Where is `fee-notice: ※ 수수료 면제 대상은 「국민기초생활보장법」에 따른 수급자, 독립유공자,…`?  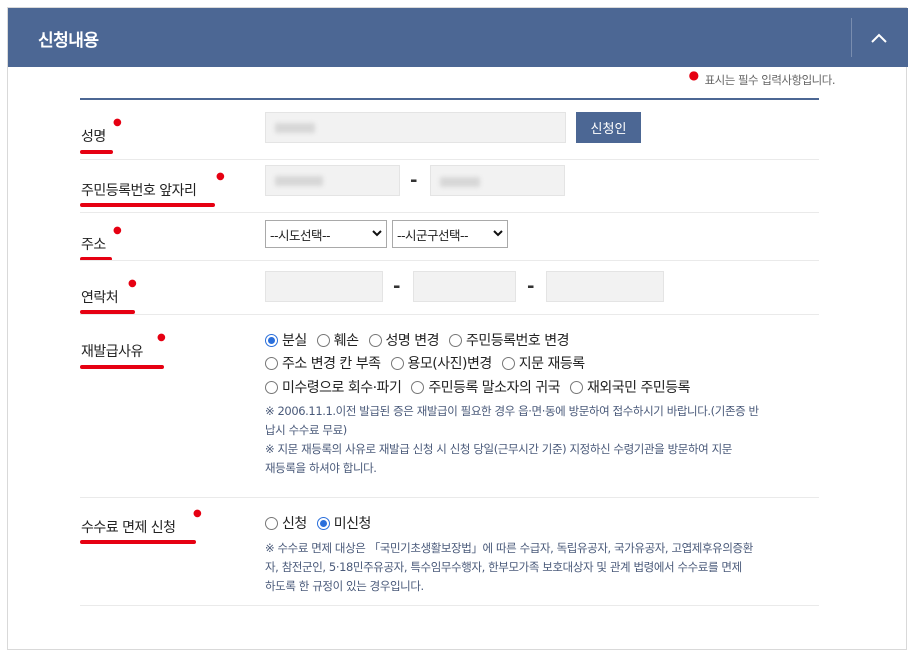 fee-notice: ※ 수수료 면제 대상은 「국민기초생활보장법」에 따른 수급자, 독립유공자,… is located at coordinates (543, 567).